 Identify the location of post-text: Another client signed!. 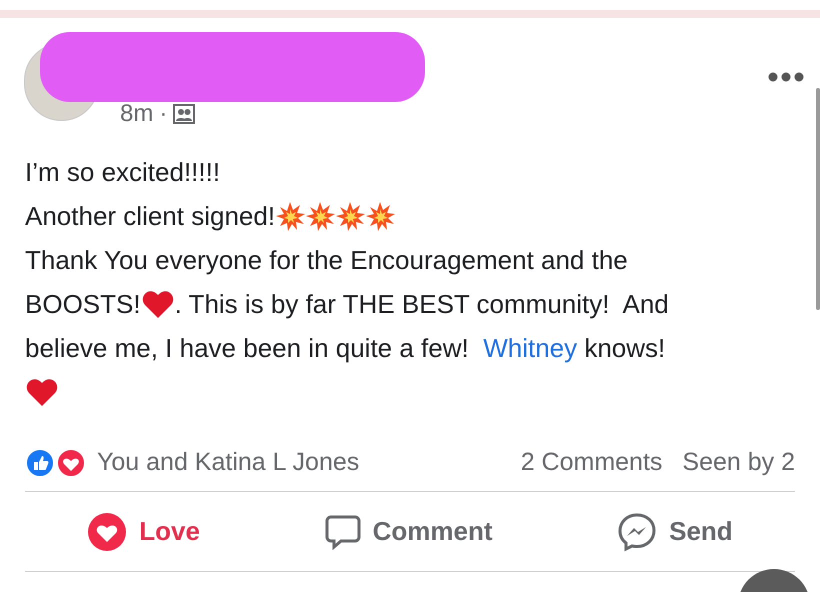
(150, 216).